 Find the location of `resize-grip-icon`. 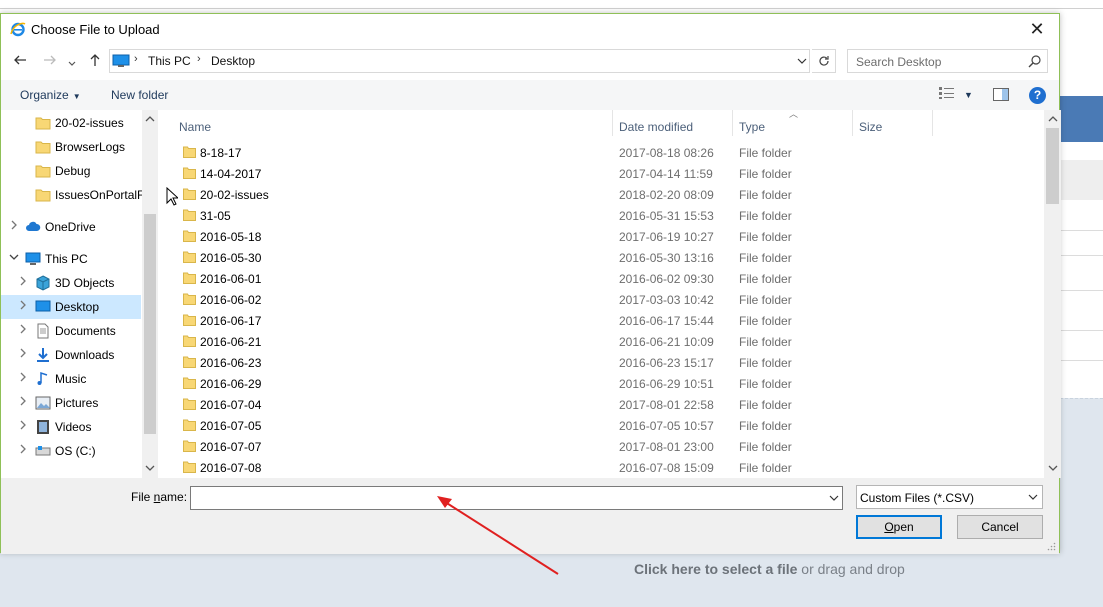

resize-grip-icon is located at coordinates (1051, 546).